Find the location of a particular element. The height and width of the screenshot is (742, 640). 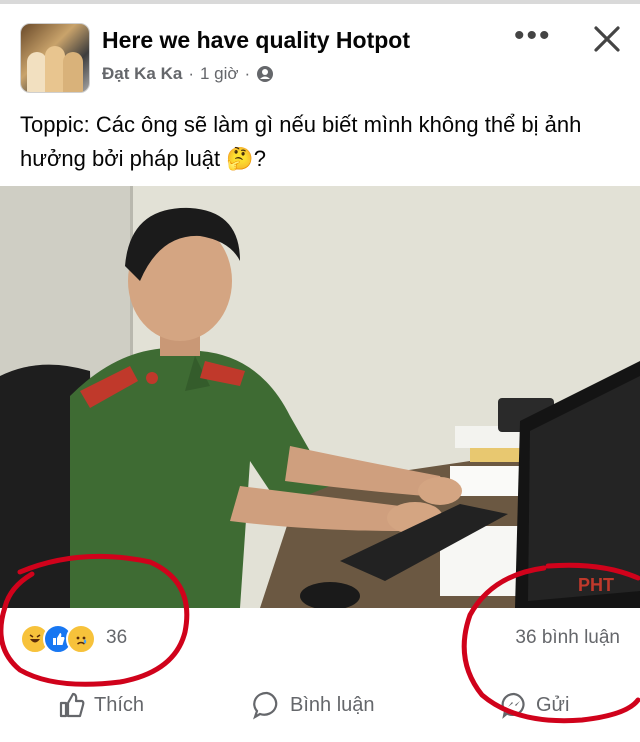

group-avatar is located at coordinates (55, 58).